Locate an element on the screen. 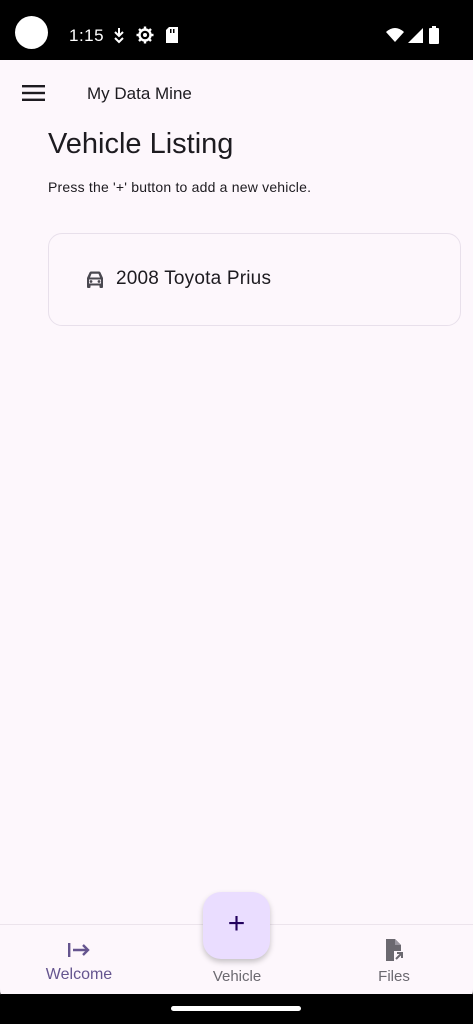 This screenshot has width=473, height=1024. camera-cutout is located at coordinates (31, 32).